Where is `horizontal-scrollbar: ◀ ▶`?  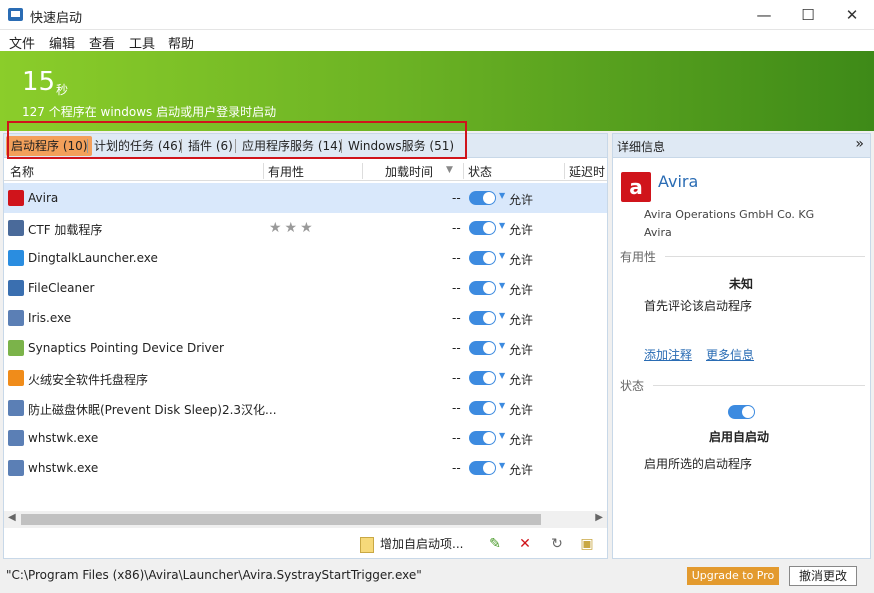
horizontal-scrollbar: ◀ ▶ is located at coordinates (305, 519).